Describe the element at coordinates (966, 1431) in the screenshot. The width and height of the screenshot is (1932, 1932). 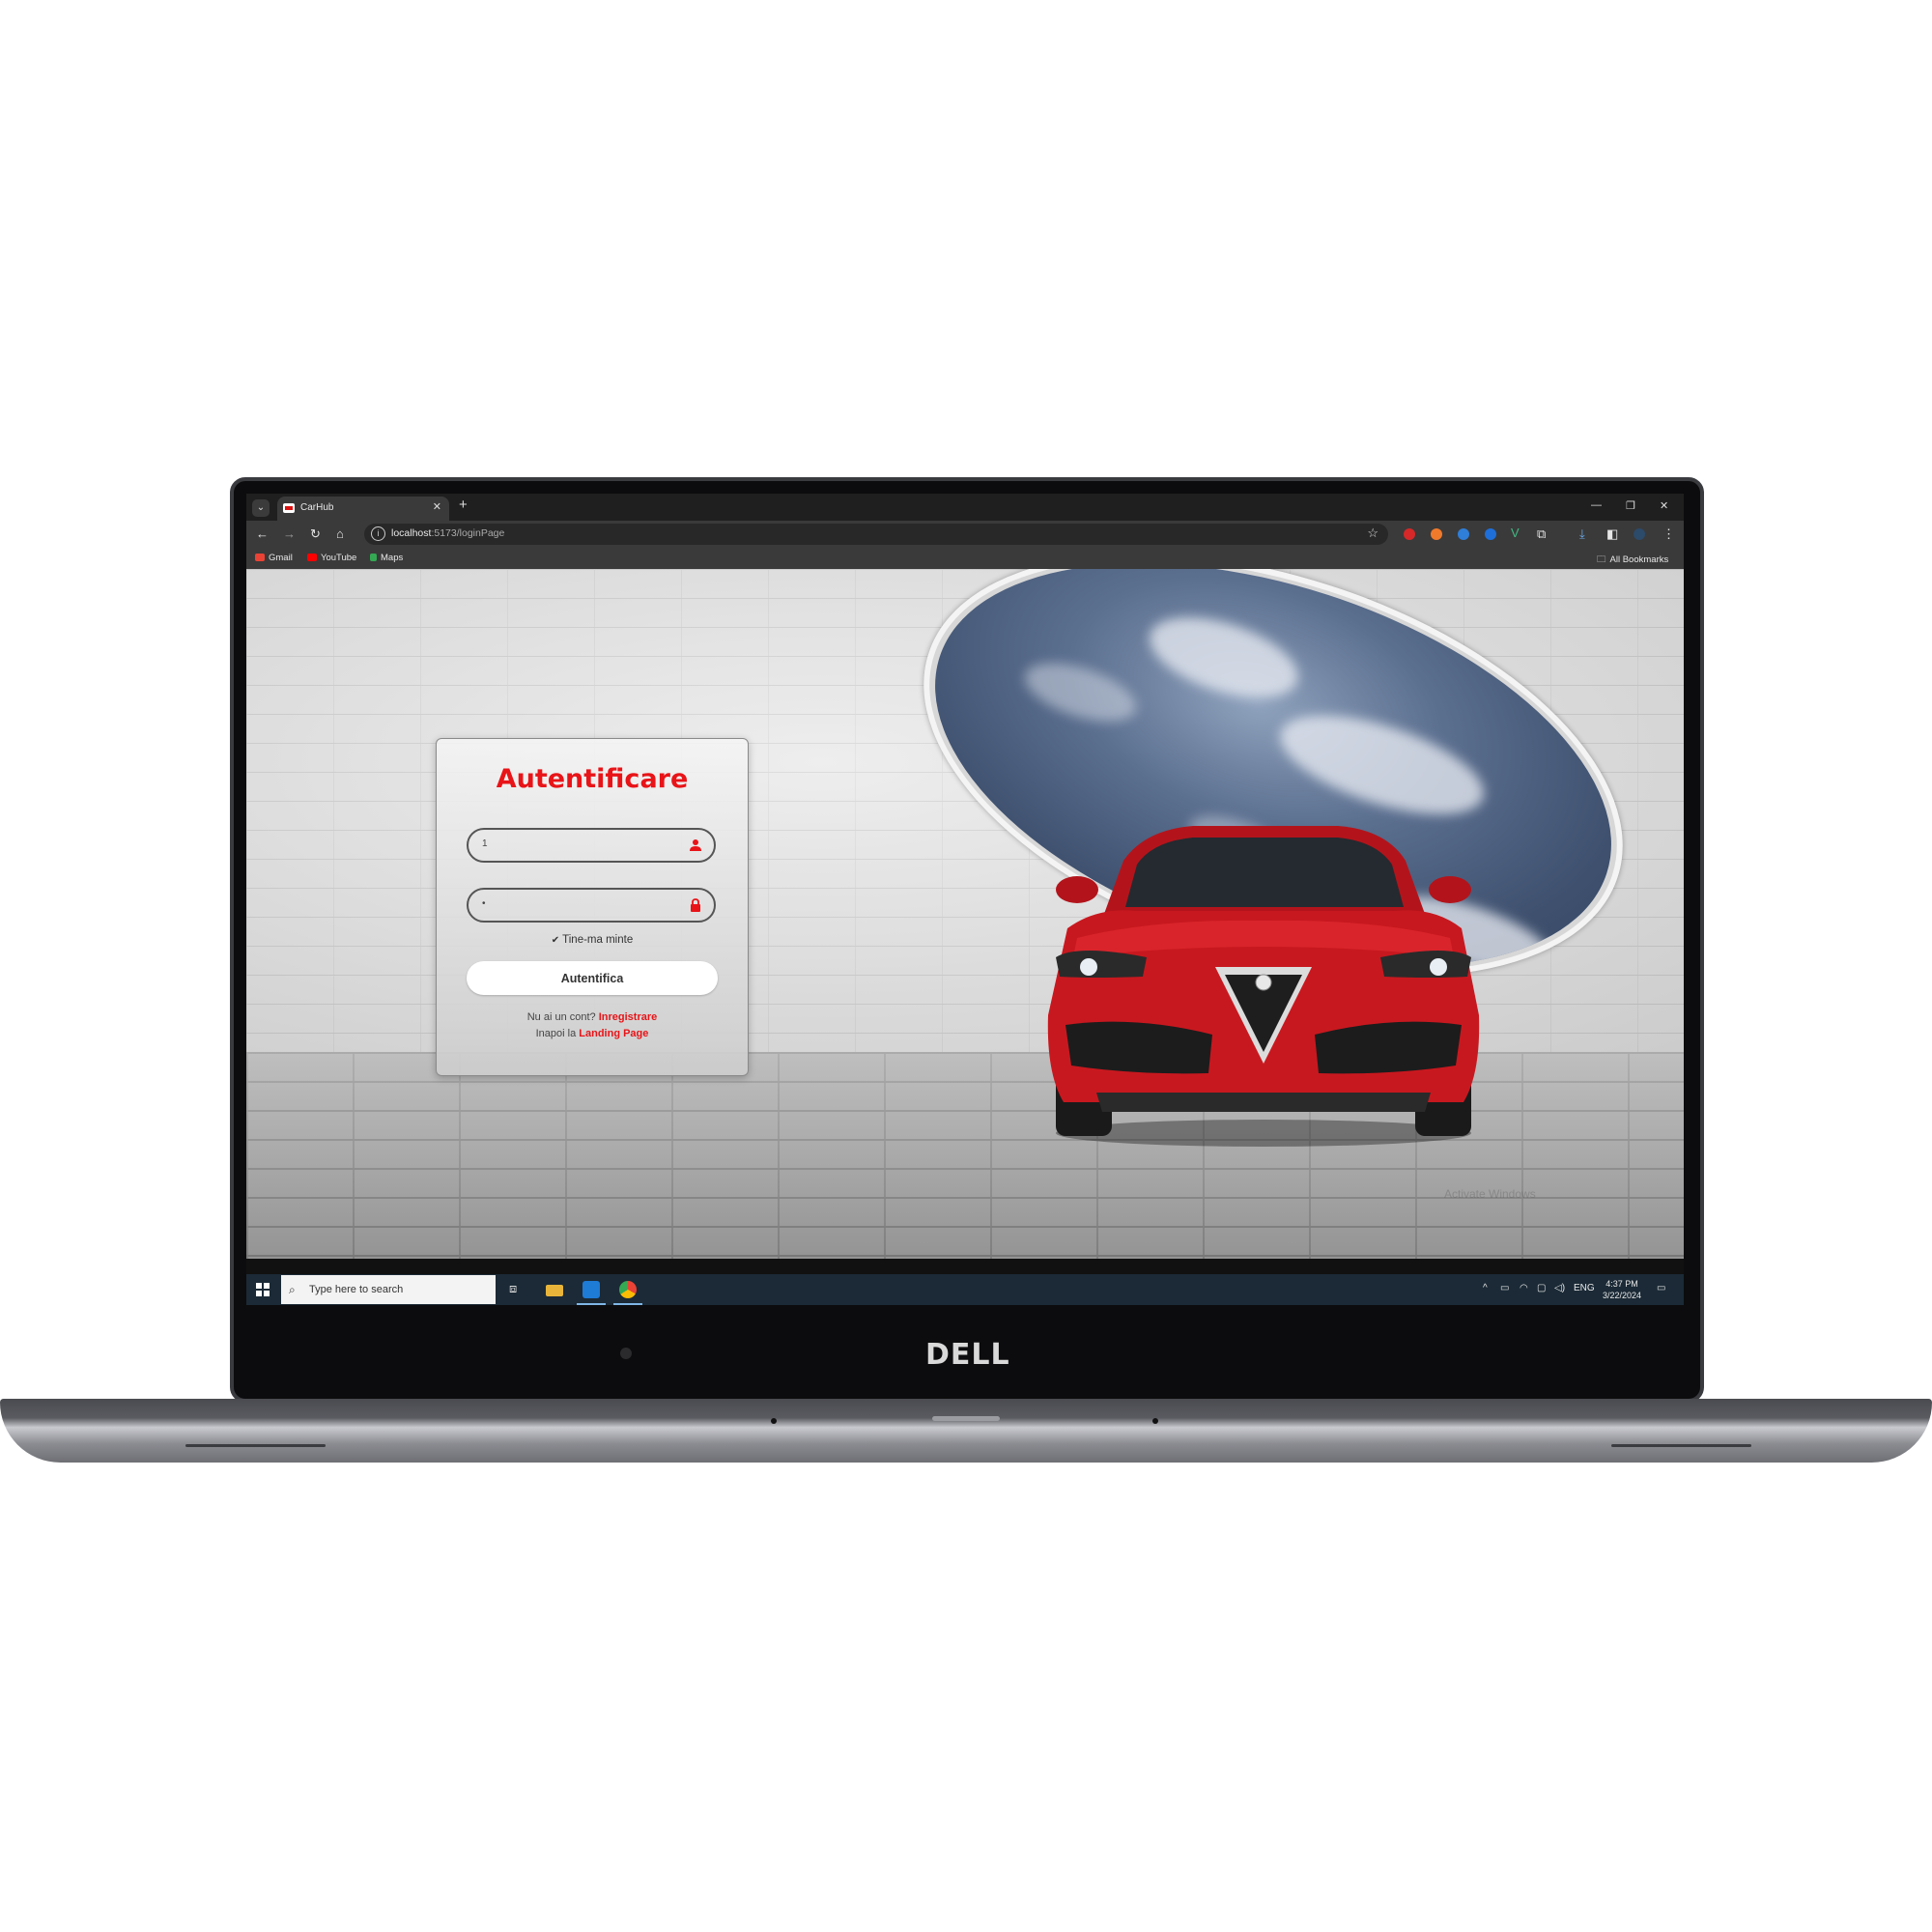
I see `laptop-base` at that location.